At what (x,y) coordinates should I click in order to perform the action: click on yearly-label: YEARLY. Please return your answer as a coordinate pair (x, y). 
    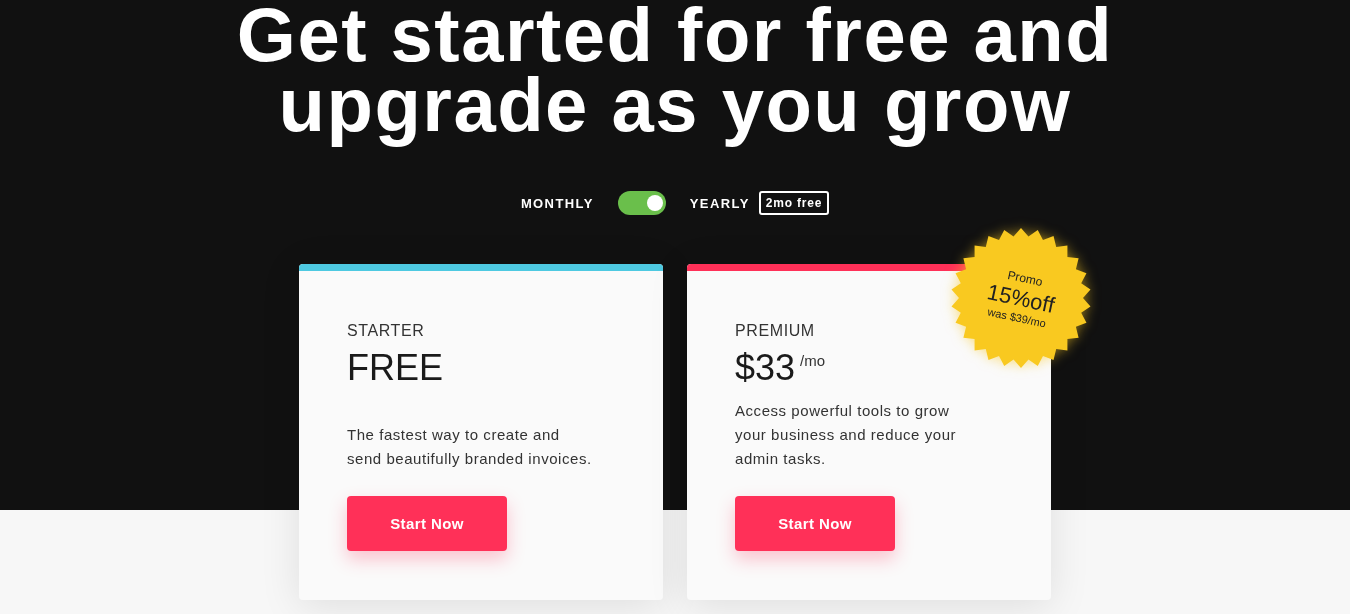
    Looking at the image, I should click on (719, 203).